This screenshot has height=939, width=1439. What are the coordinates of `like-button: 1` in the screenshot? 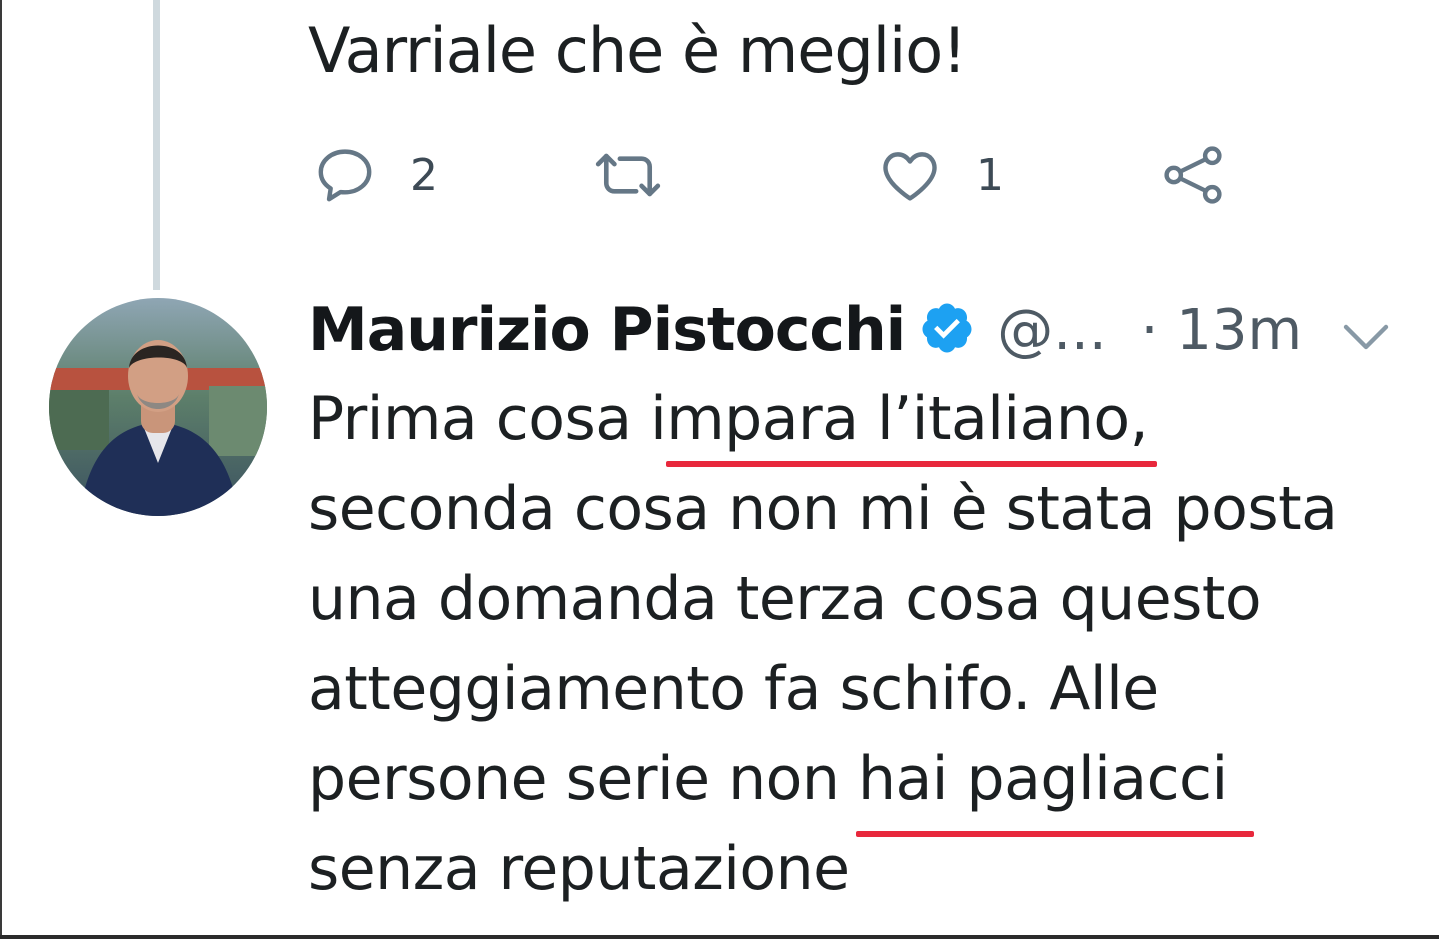 It's located at (940, 175).